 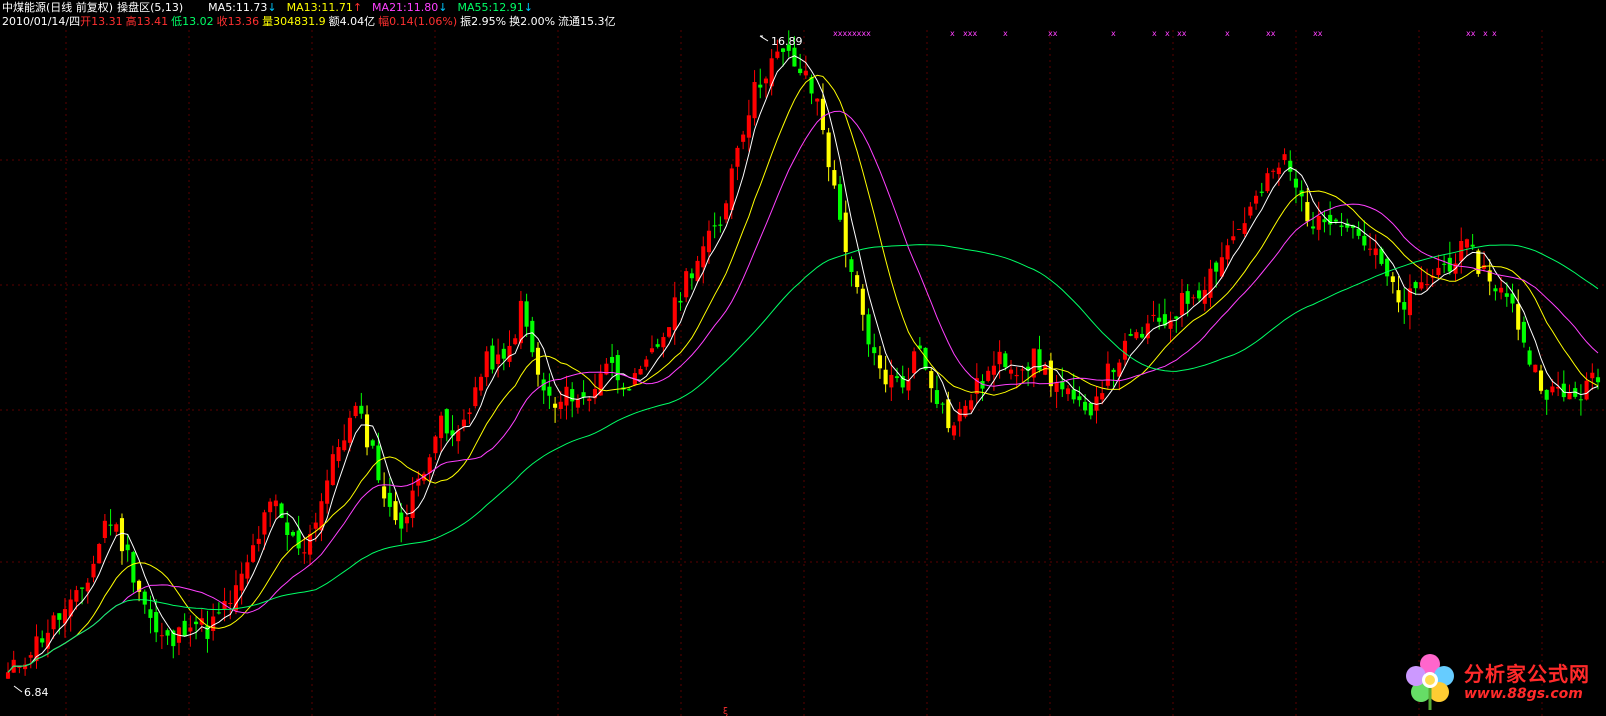 What do you see at coordinates (107, 21) in the screenshot?
I see `quote-value: 13.31` at bounding box center [107, 21].